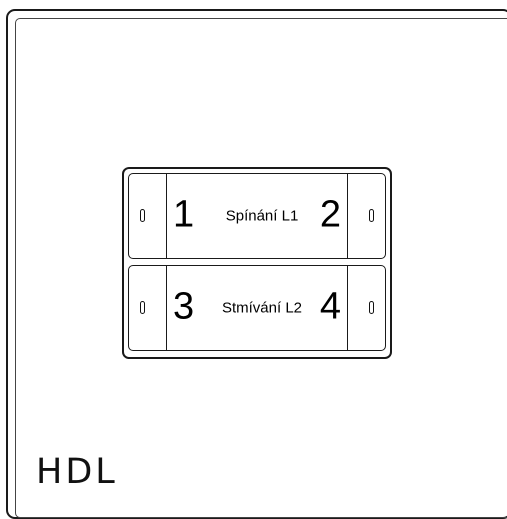  What do you see at coordinates (262, 308) in the screenshot?
I see `rocker-label-2: Stmívání L2` at bounding box center [262, 308].